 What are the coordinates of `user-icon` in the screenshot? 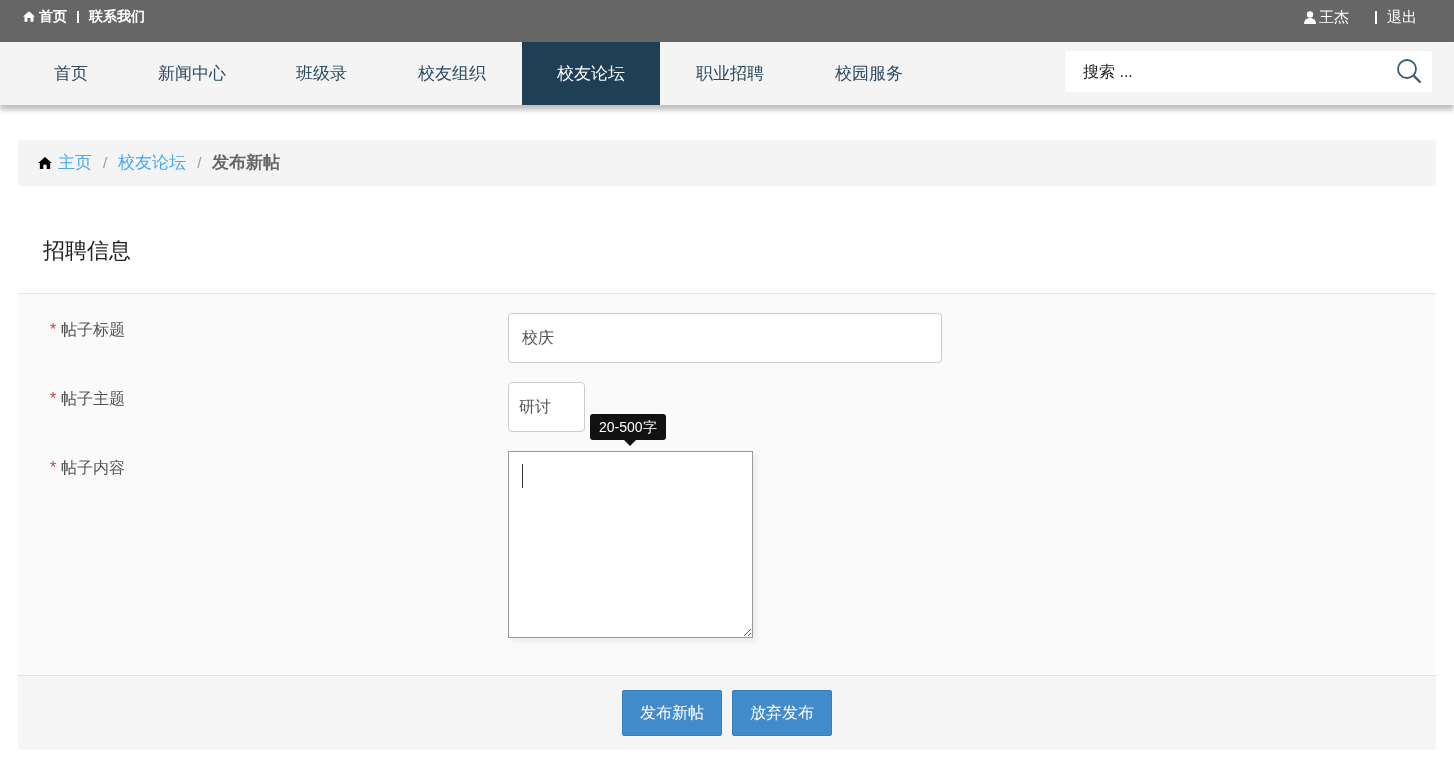 It's located at (1310, 17).